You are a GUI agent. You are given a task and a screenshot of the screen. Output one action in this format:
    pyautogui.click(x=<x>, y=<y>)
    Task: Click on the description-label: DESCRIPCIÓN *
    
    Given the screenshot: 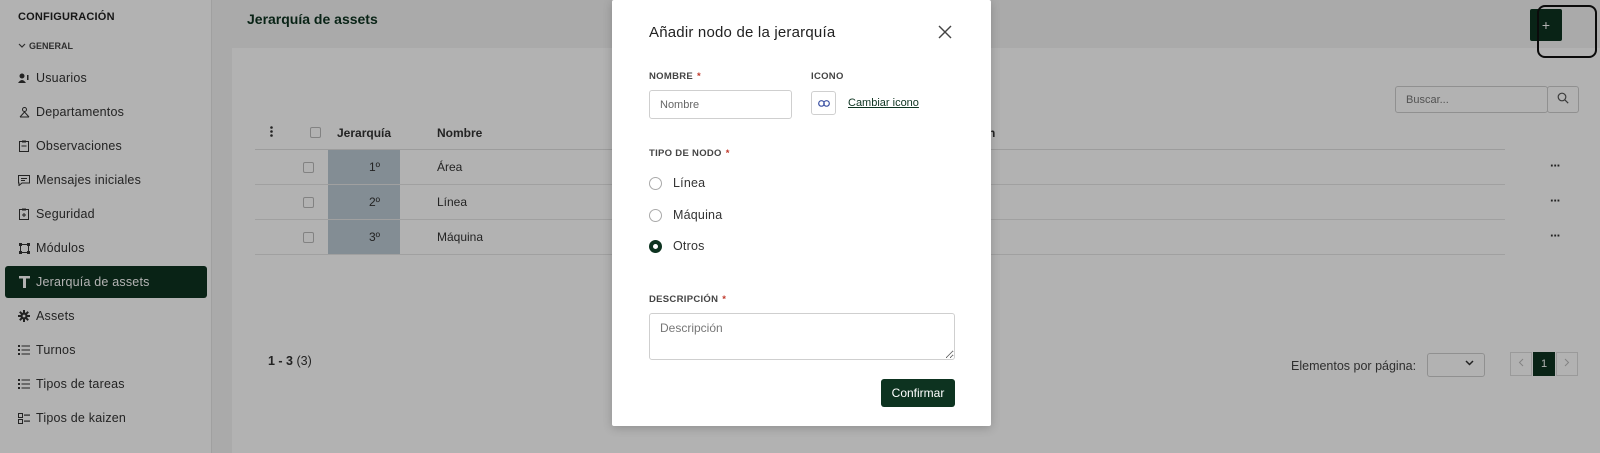 What is the action you would take?
    pyautogui.click(x=687, y=299)
    